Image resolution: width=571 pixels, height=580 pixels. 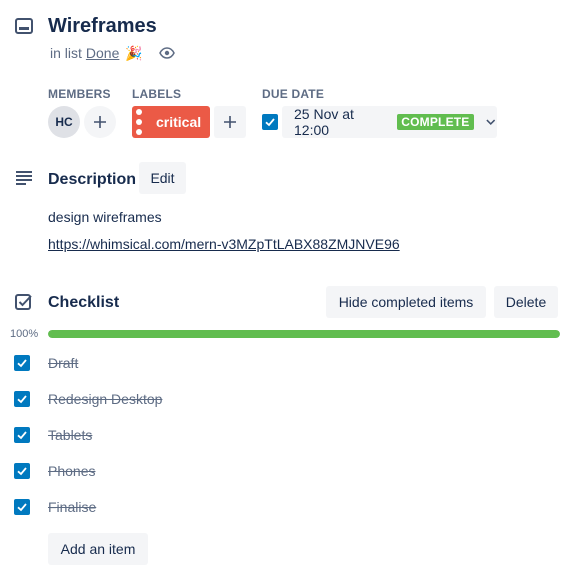 What do you see at coordinates (179, 122) in the screenshot?
I see `label-text: critical` at bounding box center [179, 122].